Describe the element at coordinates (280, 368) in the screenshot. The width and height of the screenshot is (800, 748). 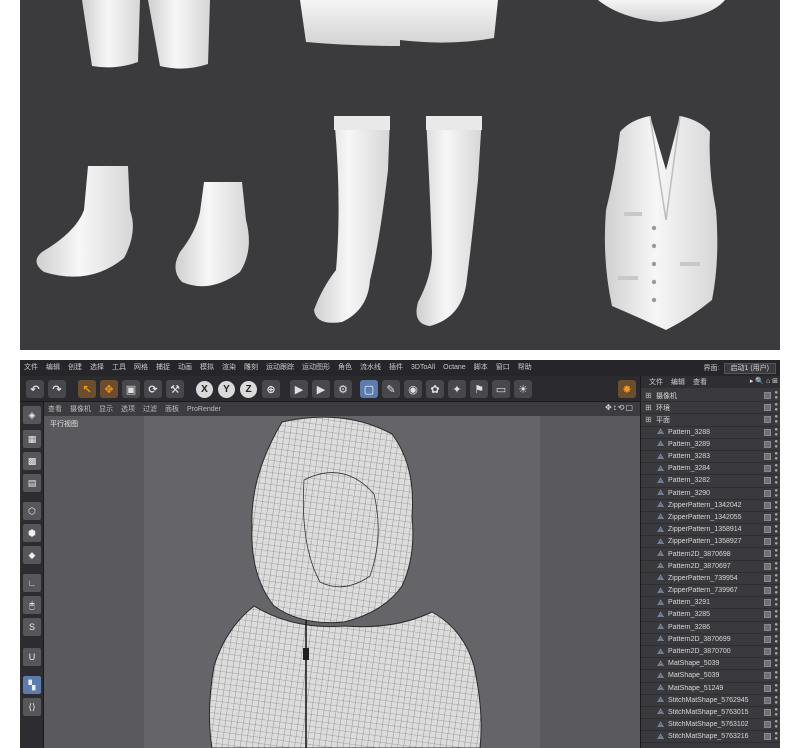
I see `menu-motion-tracking: 运动跟踪` at that location.